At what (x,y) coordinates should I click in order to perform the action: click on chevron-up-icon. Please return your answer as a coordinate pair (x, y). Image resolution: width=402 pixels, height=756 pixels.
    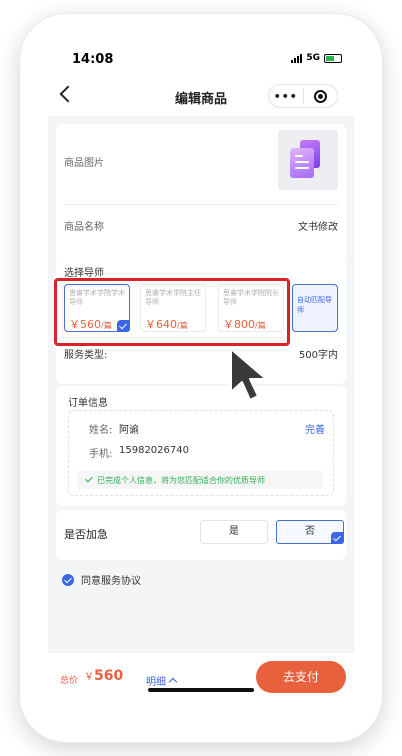
    Looking at the image, I should click on (173, 682).